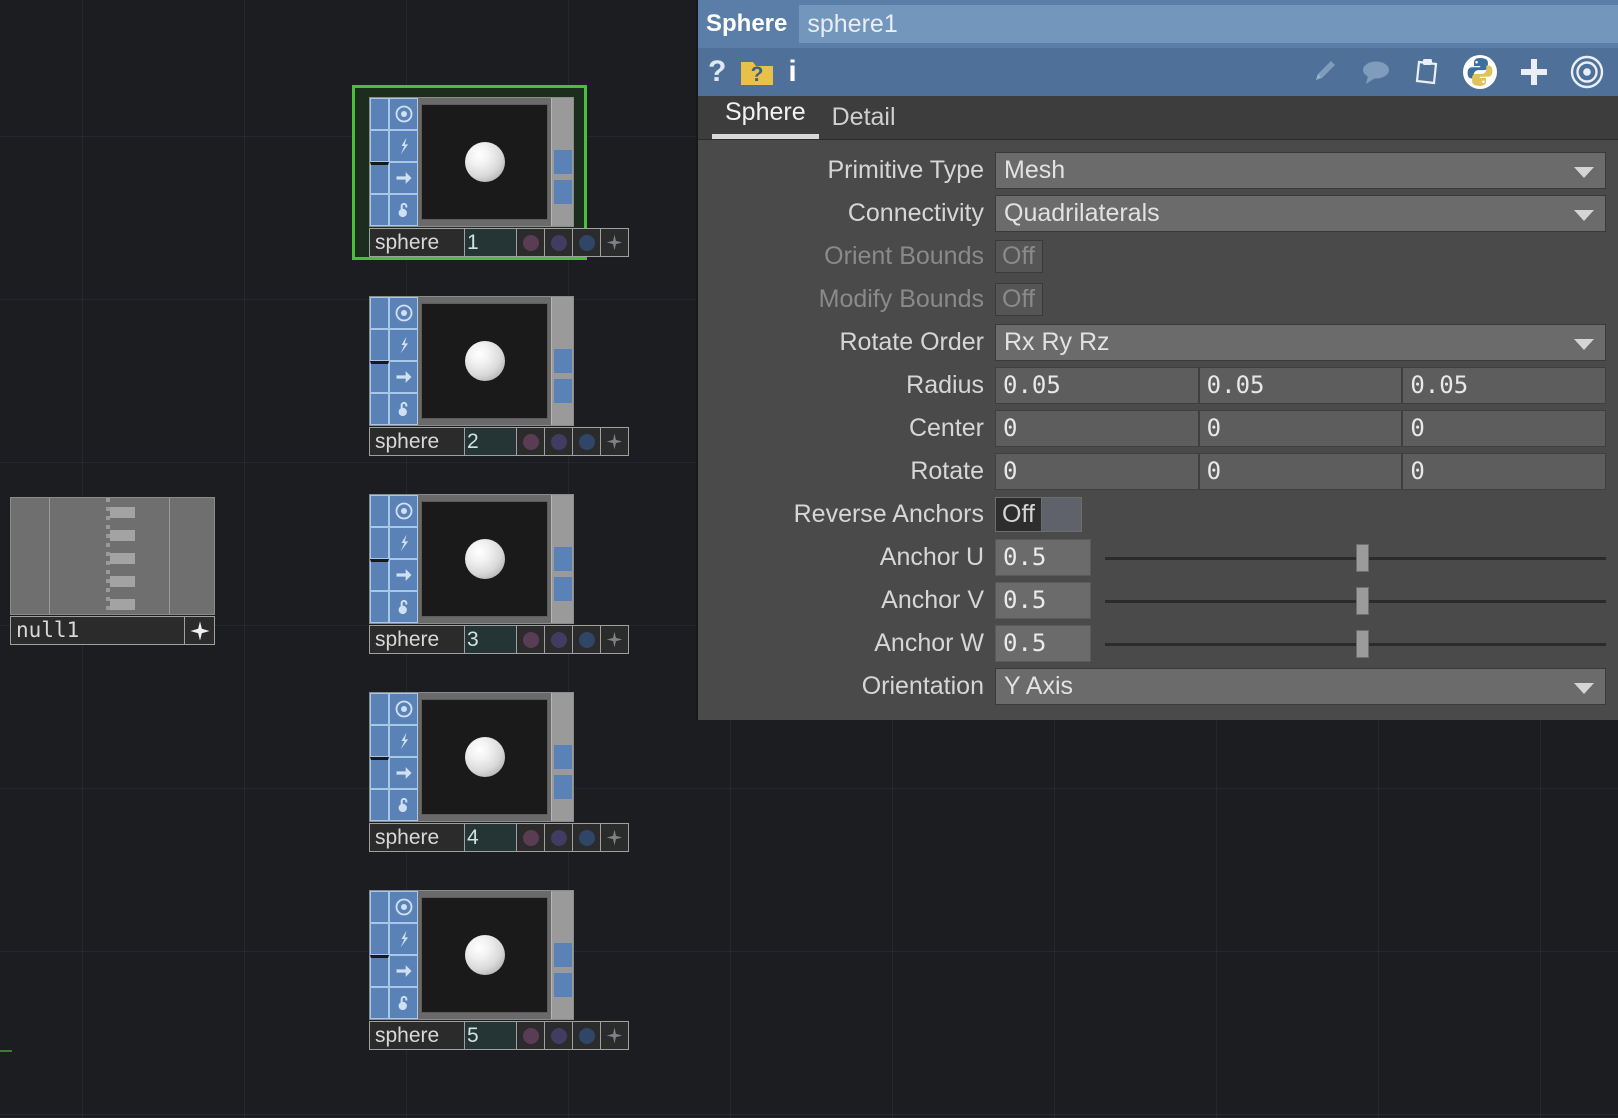 Image resolution: width=1618 pixels, height=1118 pixels. Describe the element at coordinates (1300, 471) in the screenshot. I see `rotate-y-input: 0` at that location.